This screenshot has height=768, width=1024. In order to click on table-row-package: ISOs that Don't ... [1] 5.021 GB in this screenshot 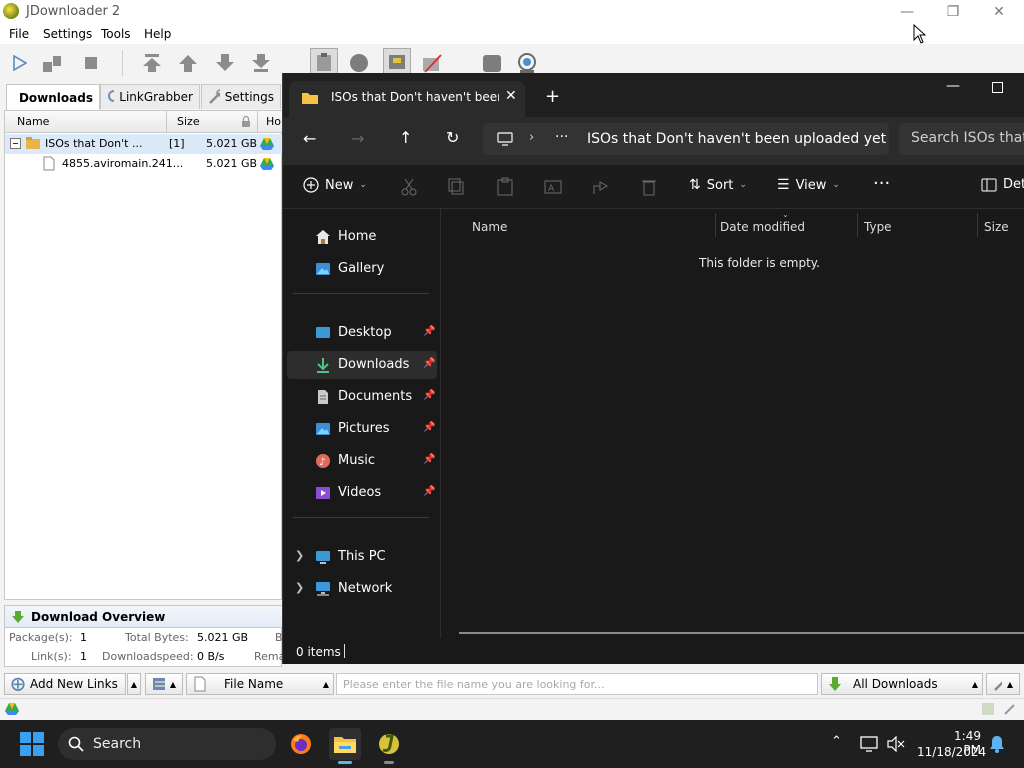, I will do `click(144, 144)`.